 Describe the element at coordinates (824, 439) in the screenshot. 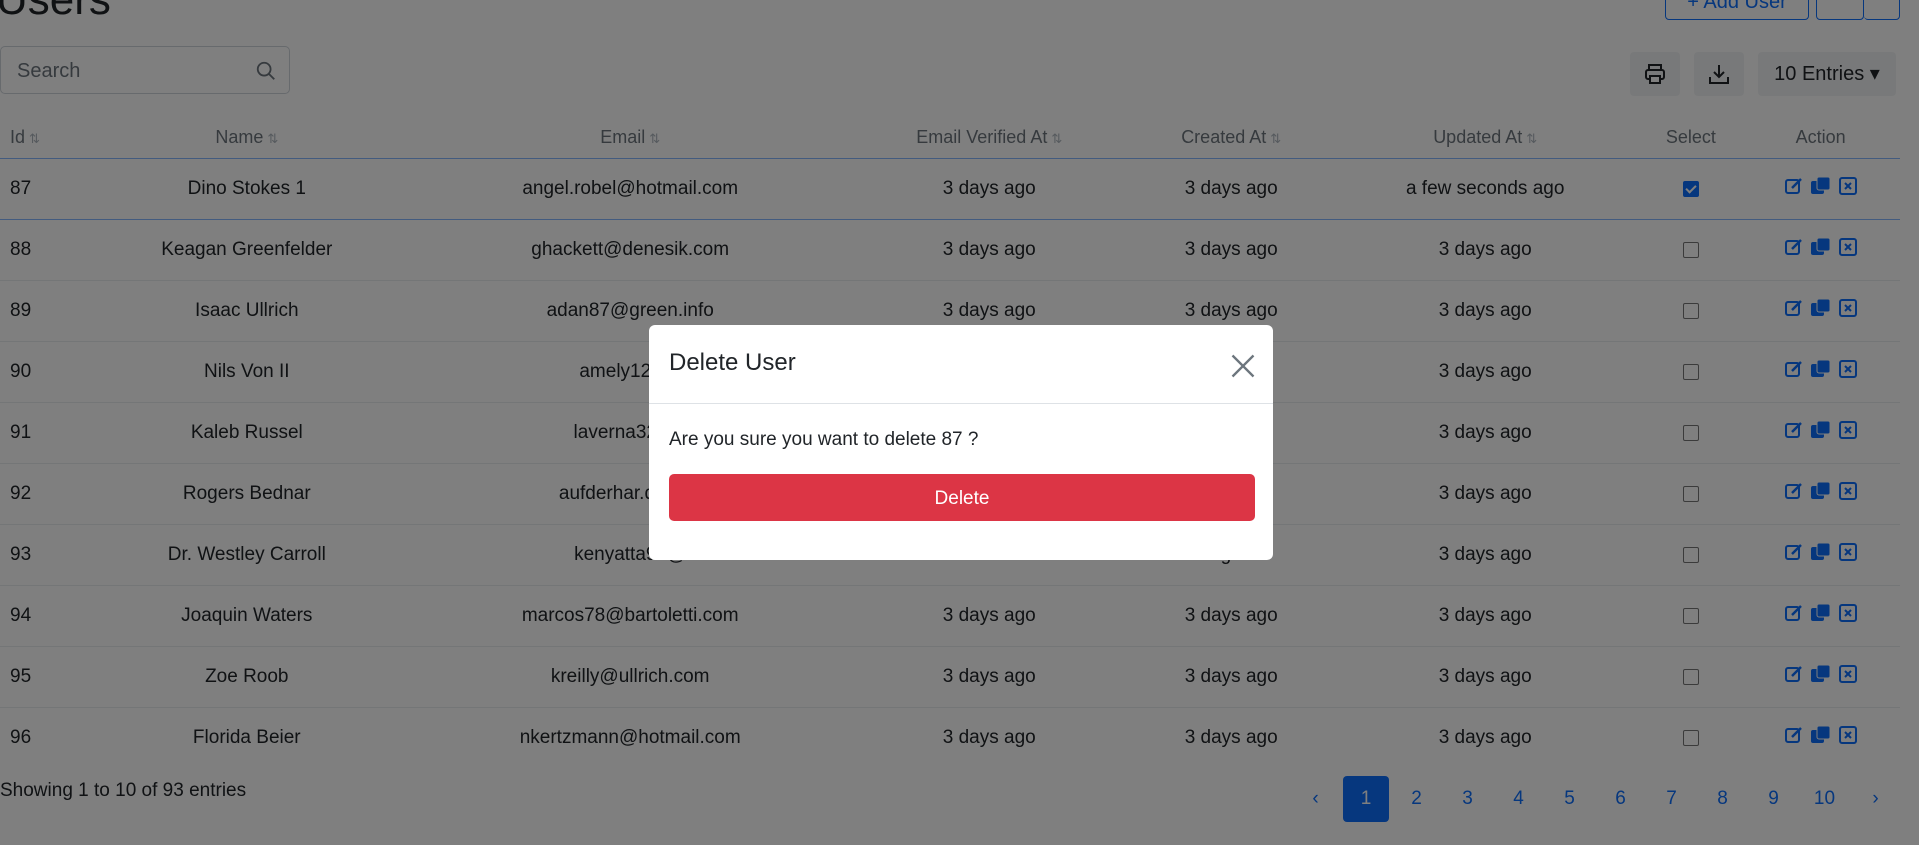

I see `modal-message: Are you sure you want to delete 87 ?` at that location.